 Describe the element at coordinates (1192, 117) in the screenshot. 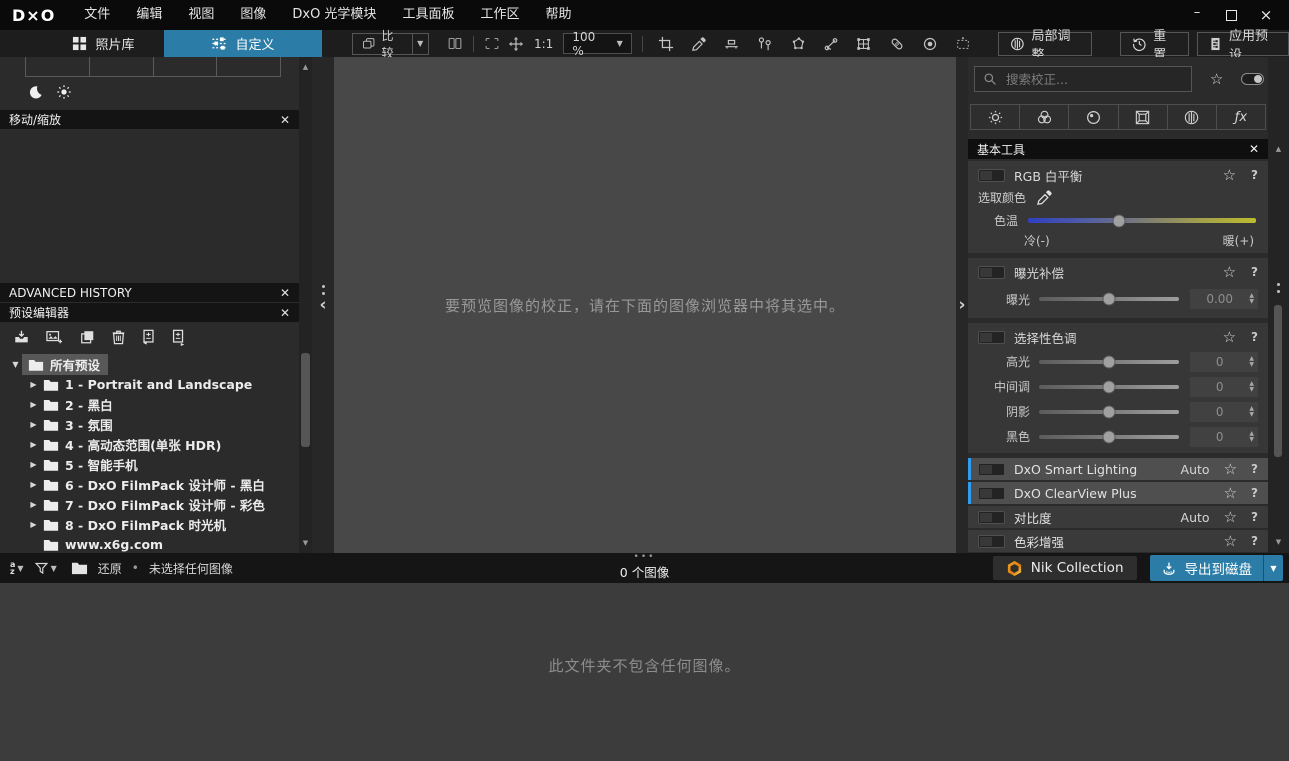

I see `tab-local-adjustments` at that location.